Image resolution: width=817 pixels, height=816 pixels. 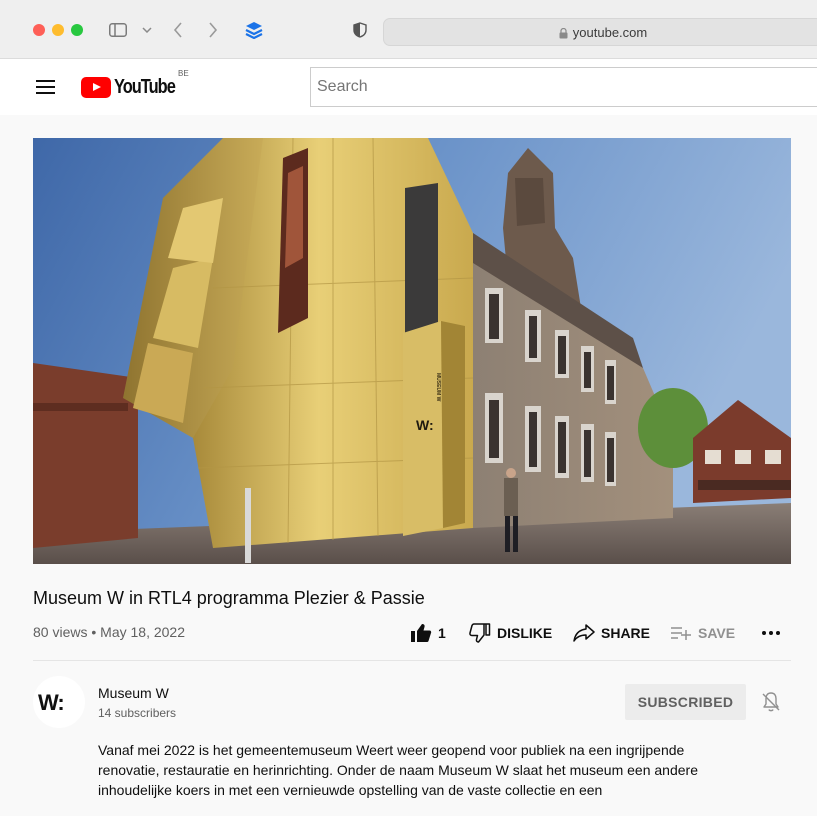 What do you see at coordinates (685, 702) in the screenshot?
I see `subscribed-button: SUBSCRIBED` at bounding box center [685, 702].